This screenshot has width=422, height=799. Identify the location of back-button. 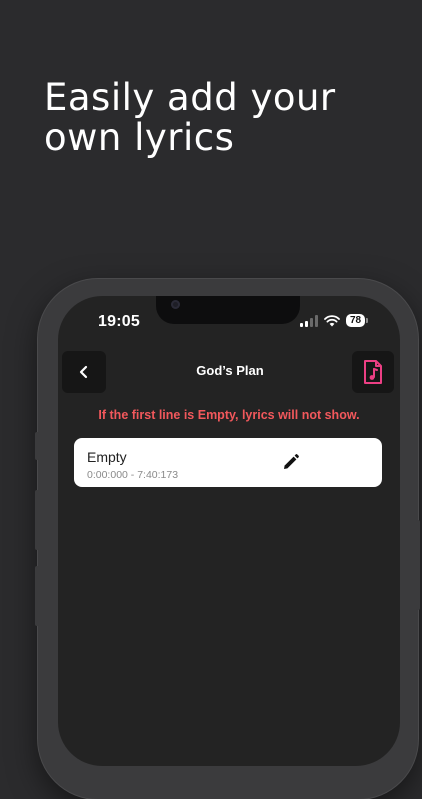
(84, 372).